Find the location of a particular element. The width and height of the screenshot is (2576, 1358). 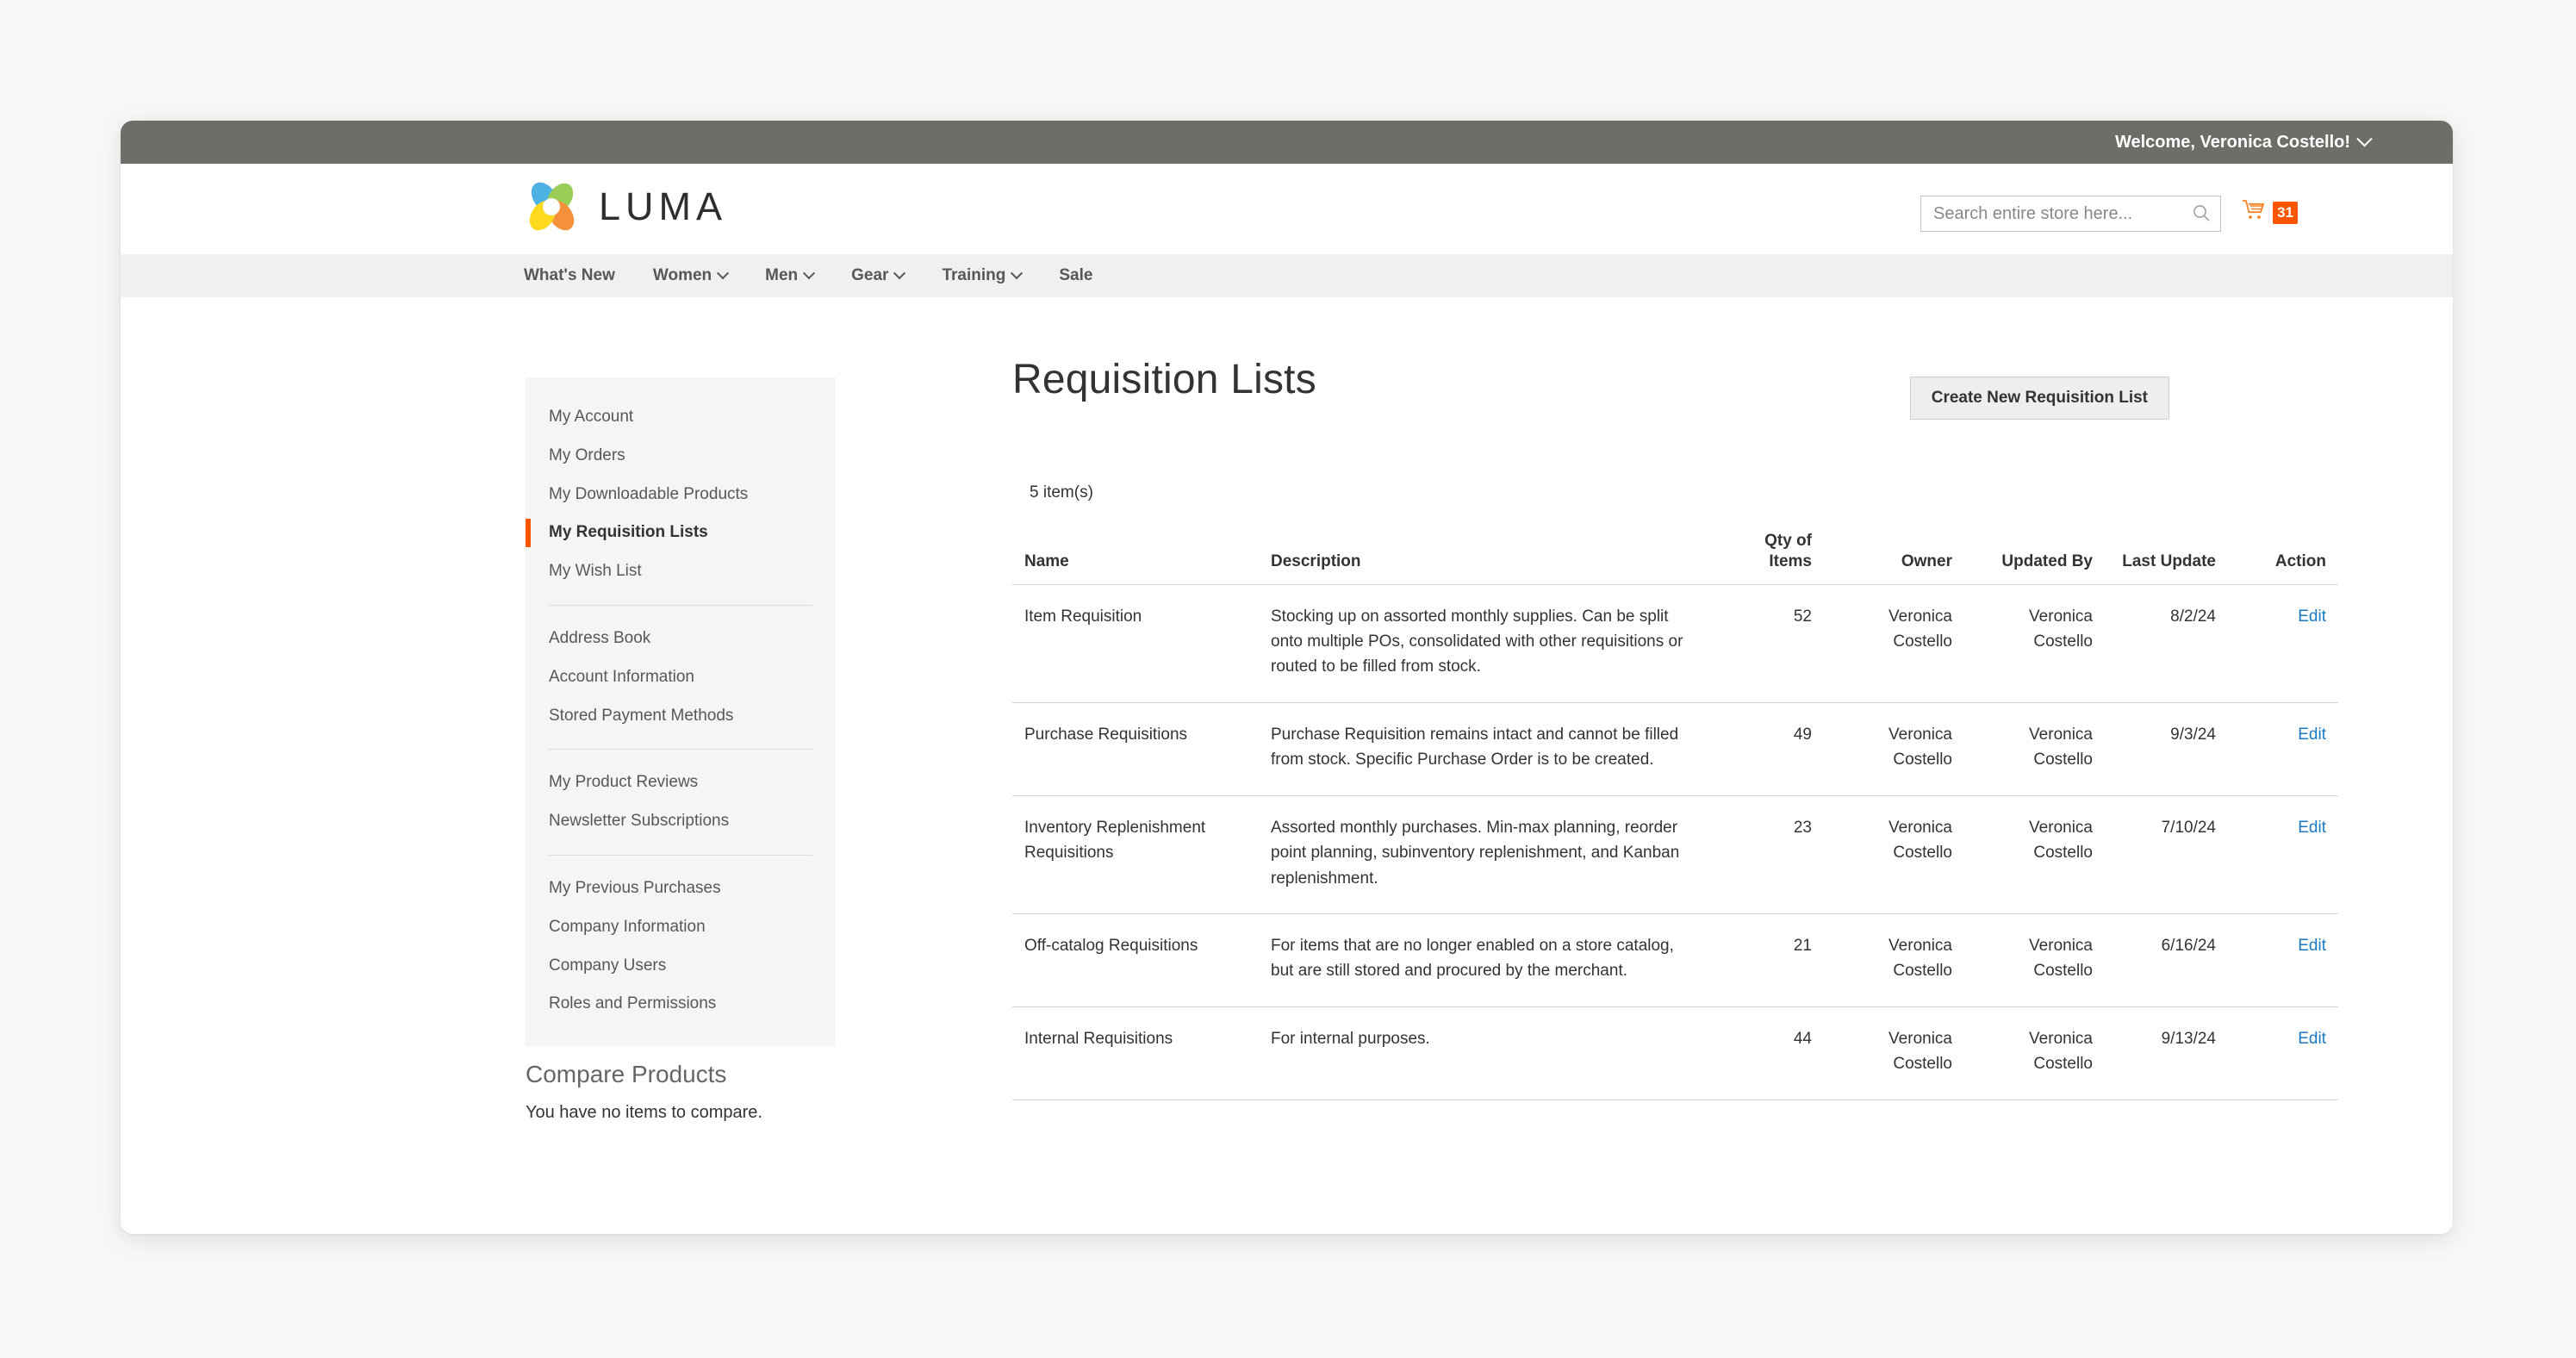

sidebar-item-label: Roles and Permissions is located at coordinates (633, 1004).